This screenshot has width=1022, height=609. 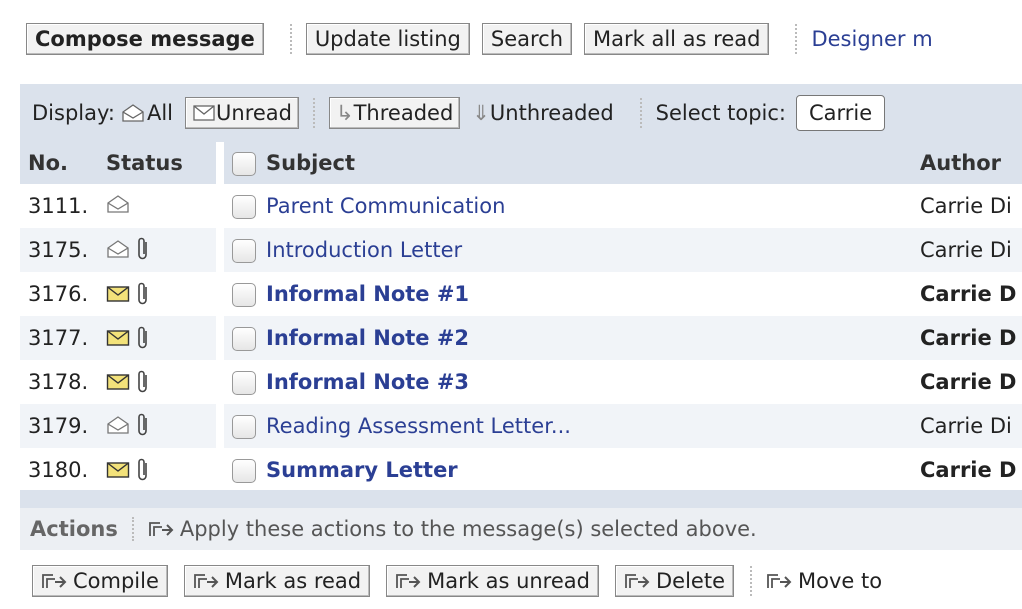 What do you see at coordinates (387, 39) in the screenshot?
I see `update-listing-button: Update listing` at bounding box center [387, 39].